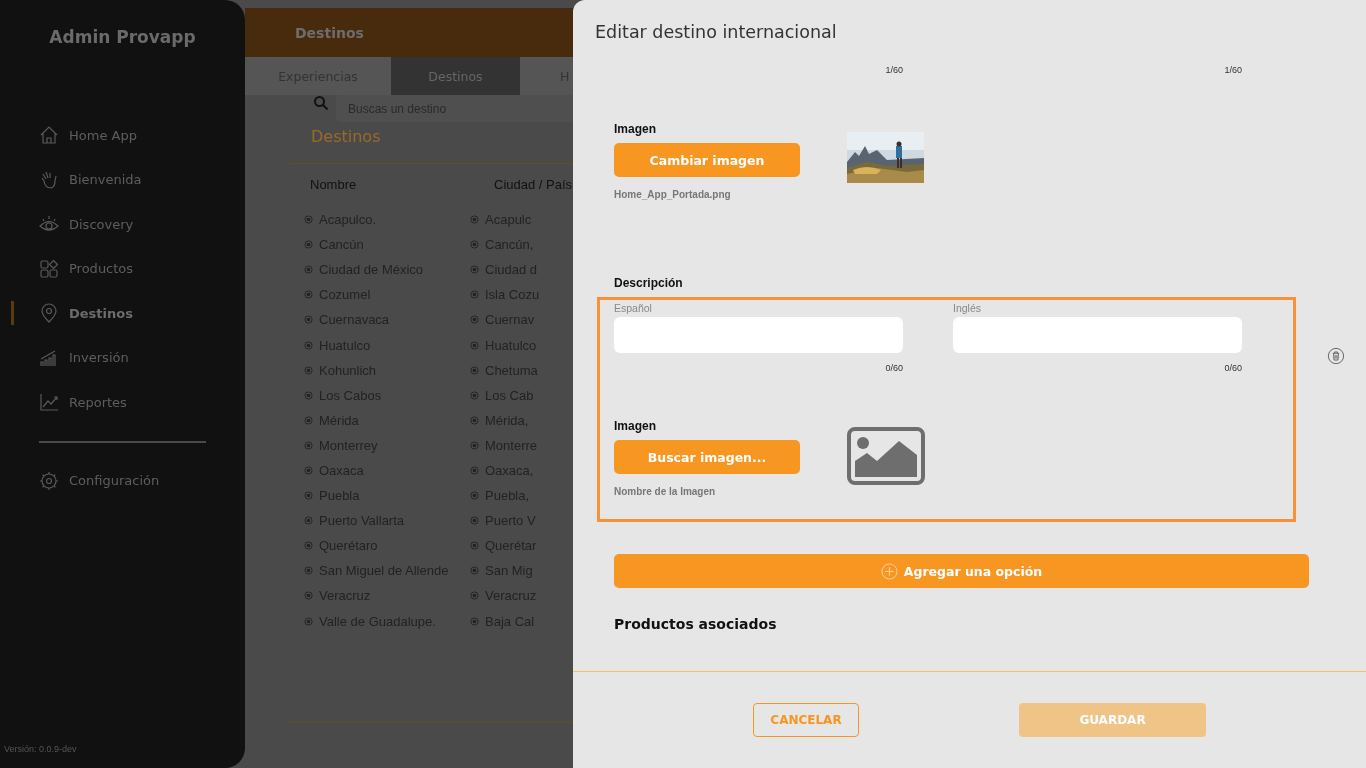 The width and height of the screenshot is (1366, 768). Describe the element at coordinates (672, 194) in the screenshot. I see `file-name: Home_App_Portada.png` at that location.